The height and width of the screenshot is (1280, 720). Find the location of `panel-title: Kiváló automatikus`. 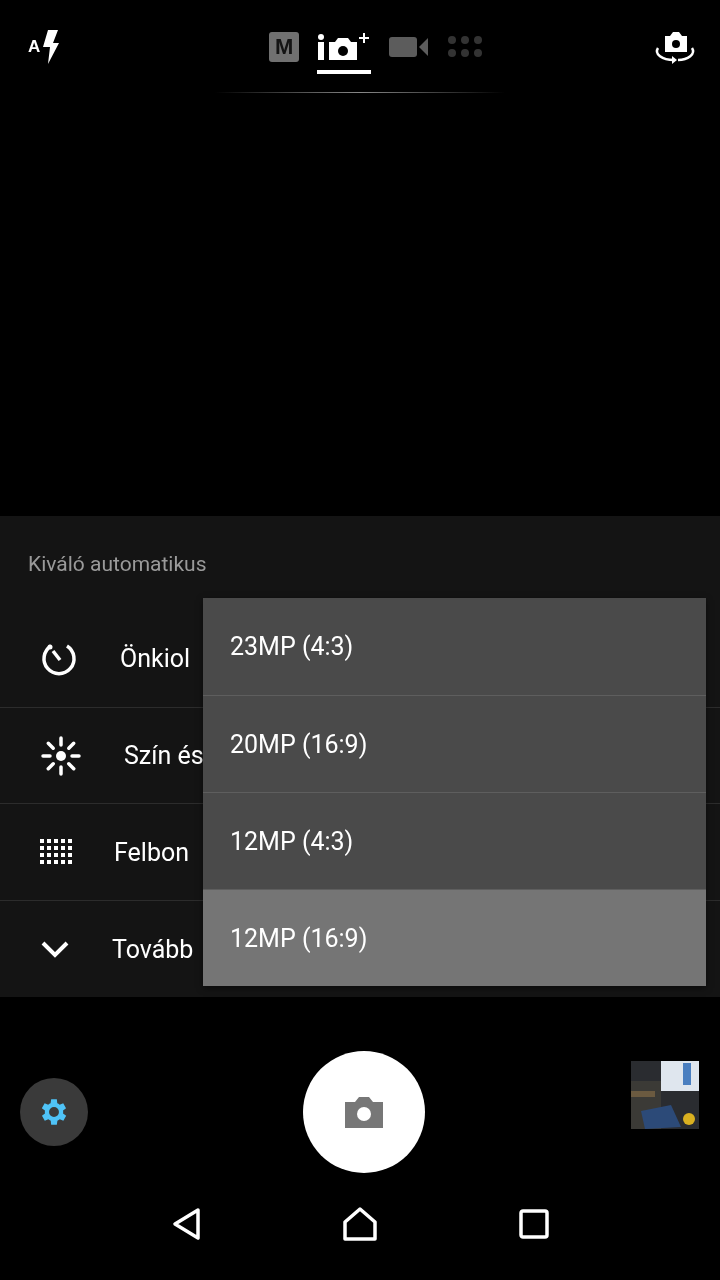

panel-title: Kiváló automatikus is located at coordinates (117, 564).